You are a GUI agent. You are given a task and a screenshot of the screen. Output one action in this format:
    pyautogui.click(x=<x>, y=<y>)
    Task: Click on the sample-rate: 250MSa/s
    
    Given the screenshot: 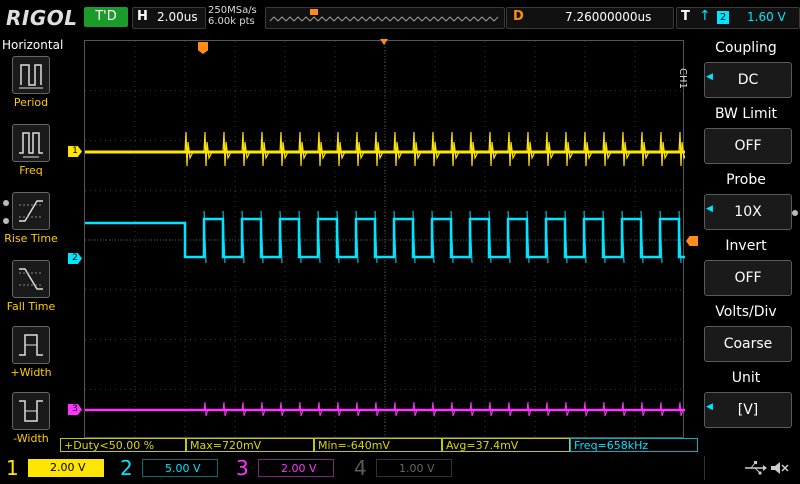 What is the action you would take?
    pyautogui.click(x=232, y=10)
    